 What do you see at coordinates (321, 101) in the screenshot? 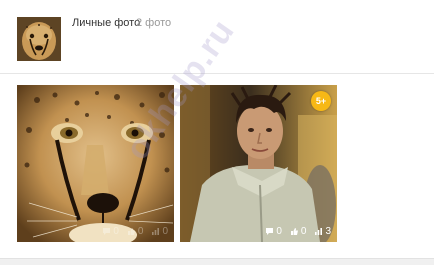
I see `more-photos-badge: 5+` at bounding box center [321, 101].